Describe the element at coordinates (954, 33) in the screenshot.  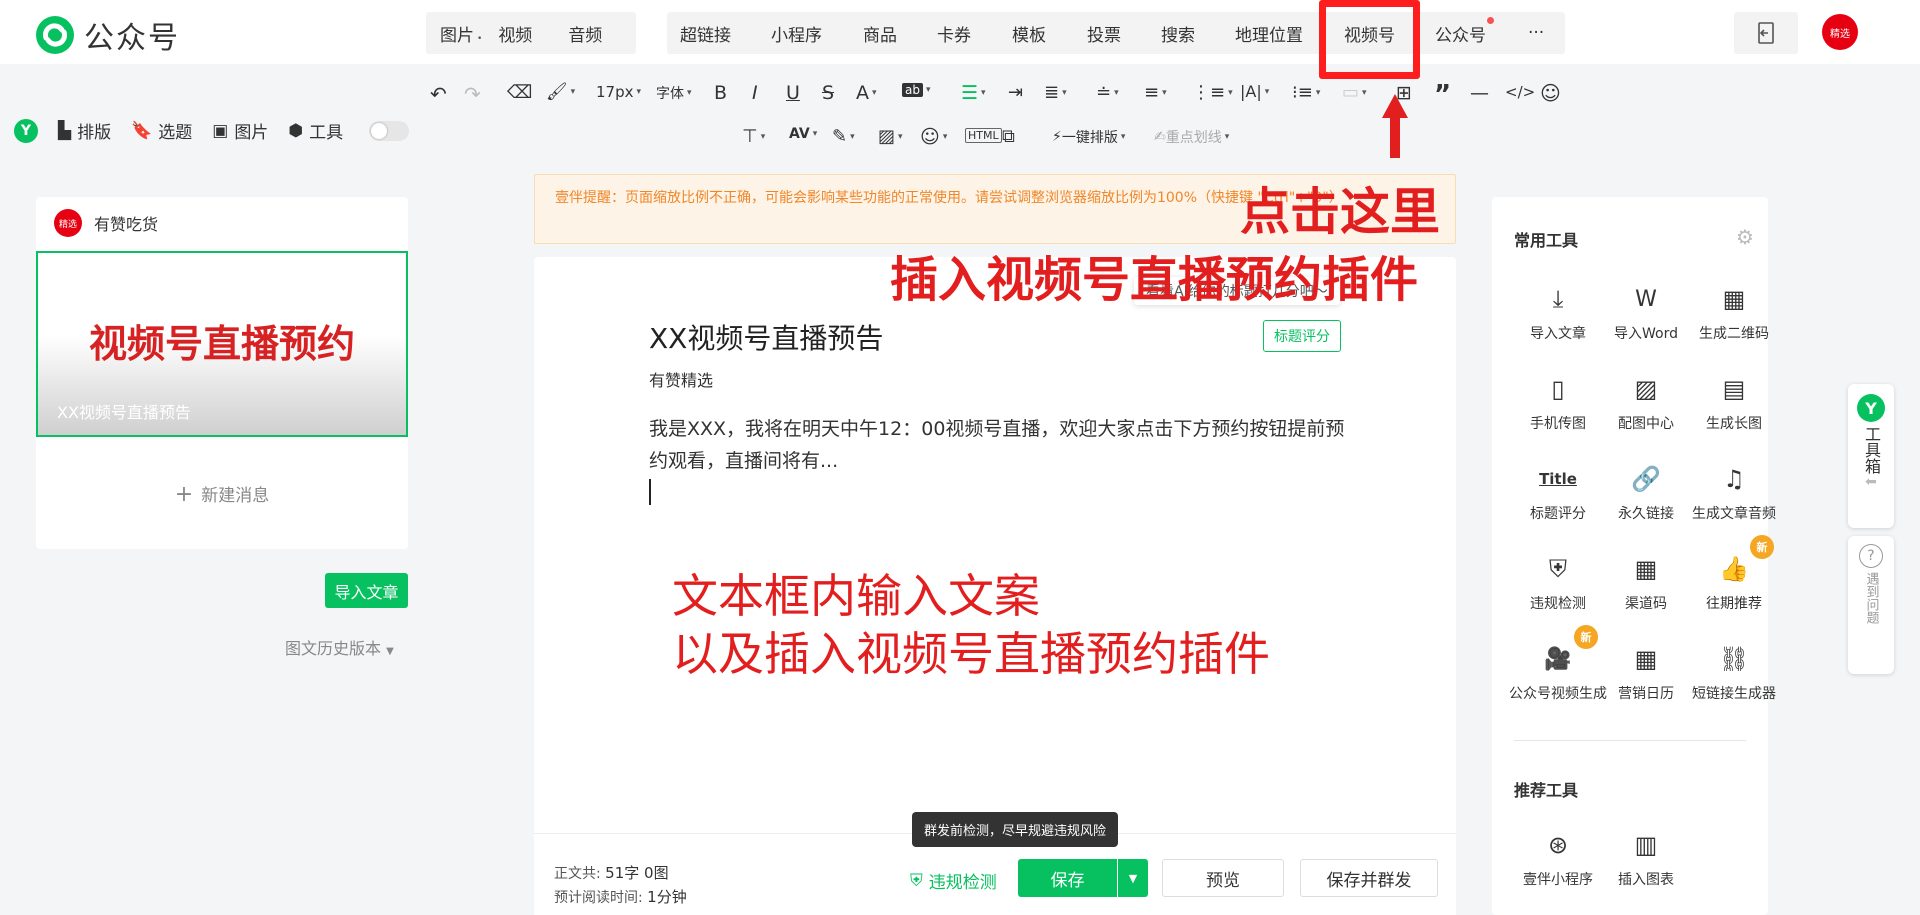
I see `nav-coupon: 卡券` at that location.